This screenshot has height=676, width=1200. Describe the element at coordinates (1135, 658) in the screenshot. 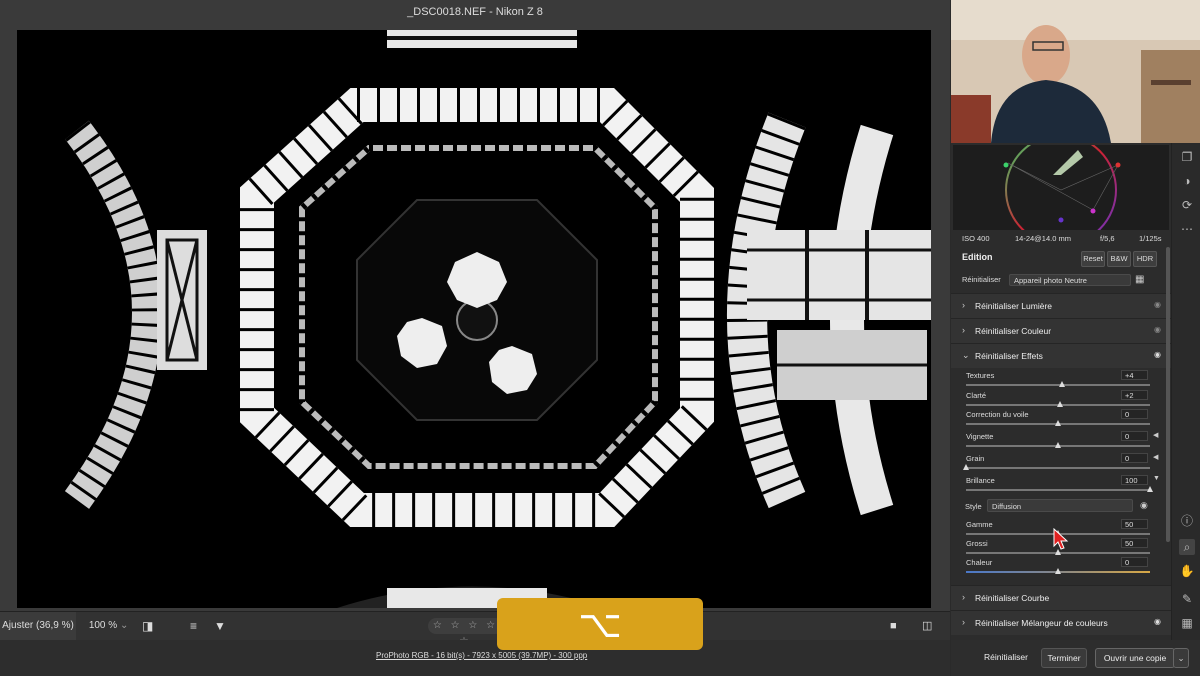

I see `open-copy-button: Ouvrir une copie` at that location.